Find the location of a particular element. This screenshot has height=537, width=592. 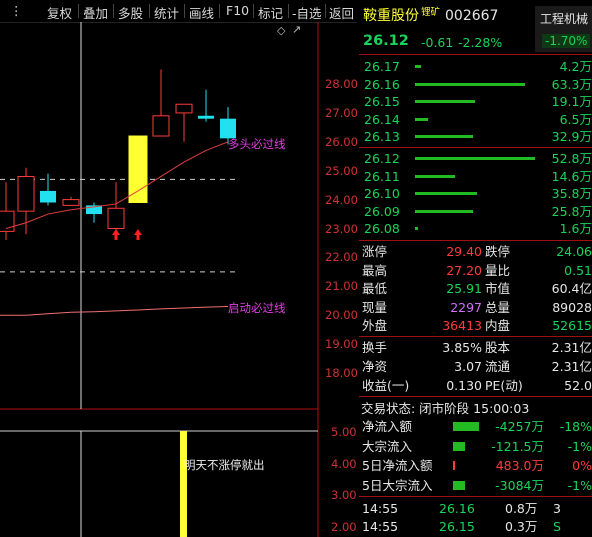

tomorrow-note: 明天不涨停就出 is located at coordinates (224, 465).